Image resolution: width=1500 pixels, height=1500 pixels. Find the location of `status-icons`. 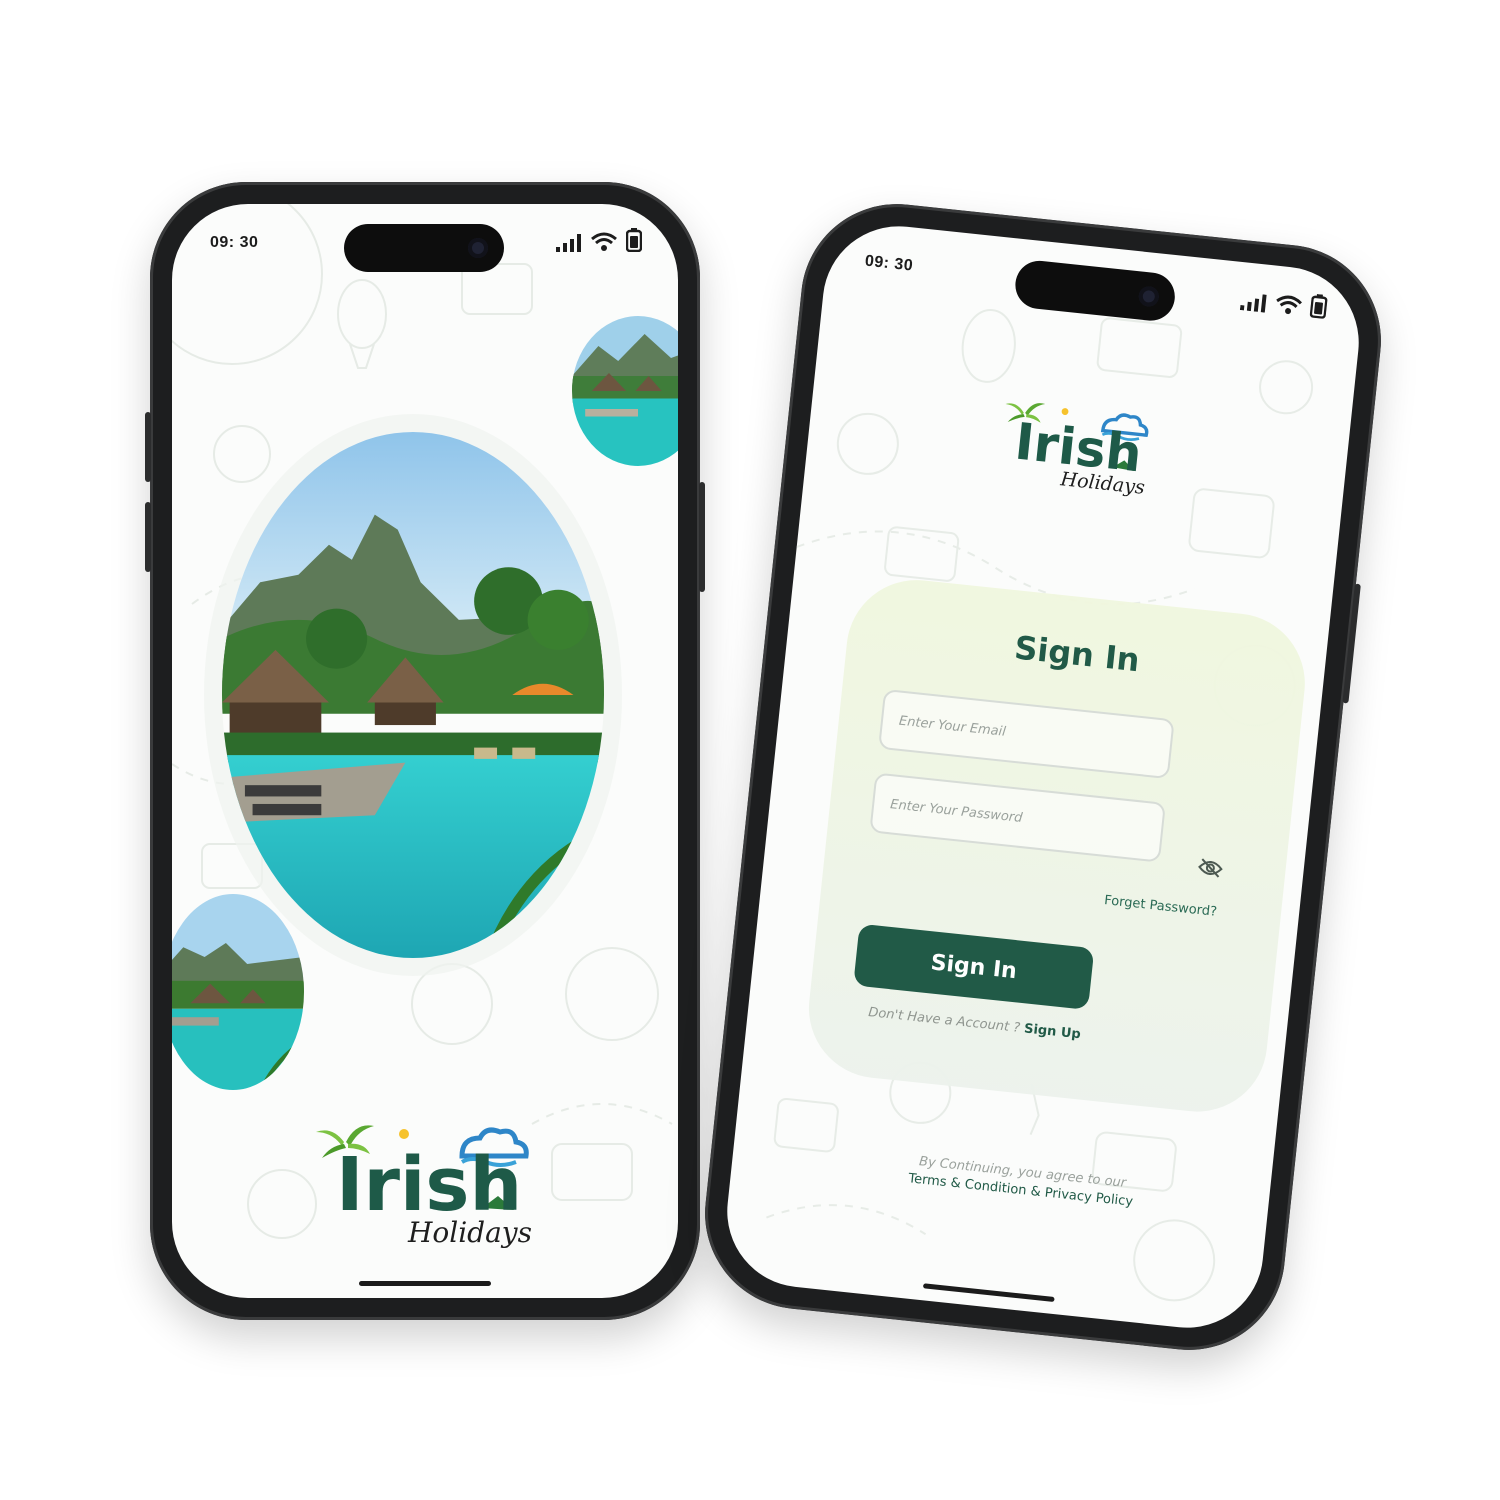

status-icons is located at coordinates (599, 240).